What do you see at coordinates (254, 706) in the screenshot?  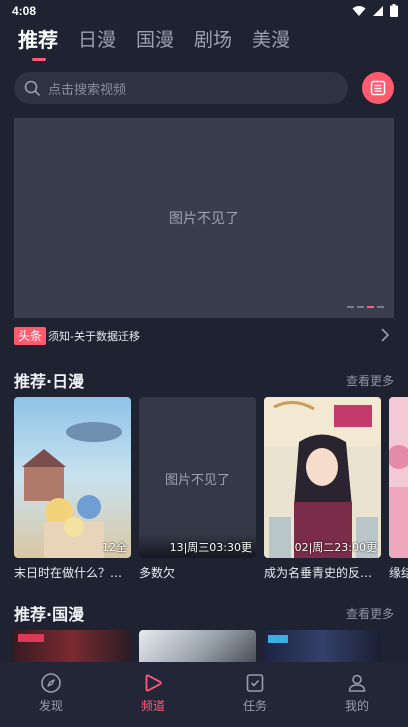 I see `nav-label: 任务` at bounding box center [254, 706].